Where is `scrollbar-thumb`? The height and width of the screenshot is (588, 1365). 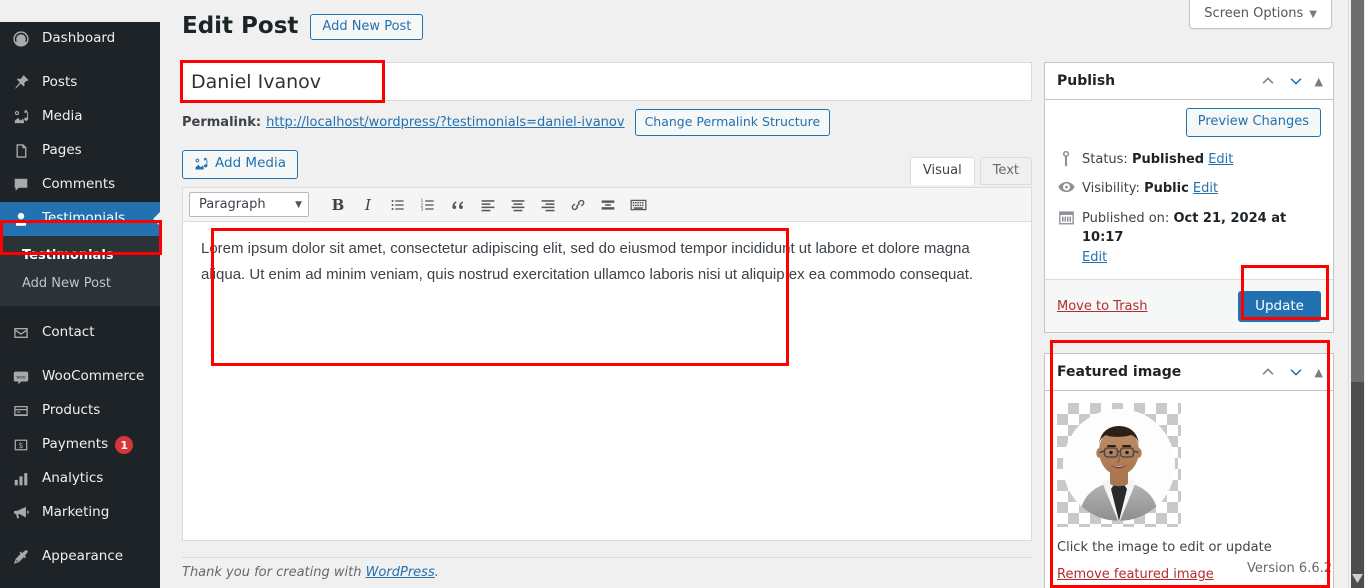
scrollbar-thumb is located at coordinates (1357, 191).